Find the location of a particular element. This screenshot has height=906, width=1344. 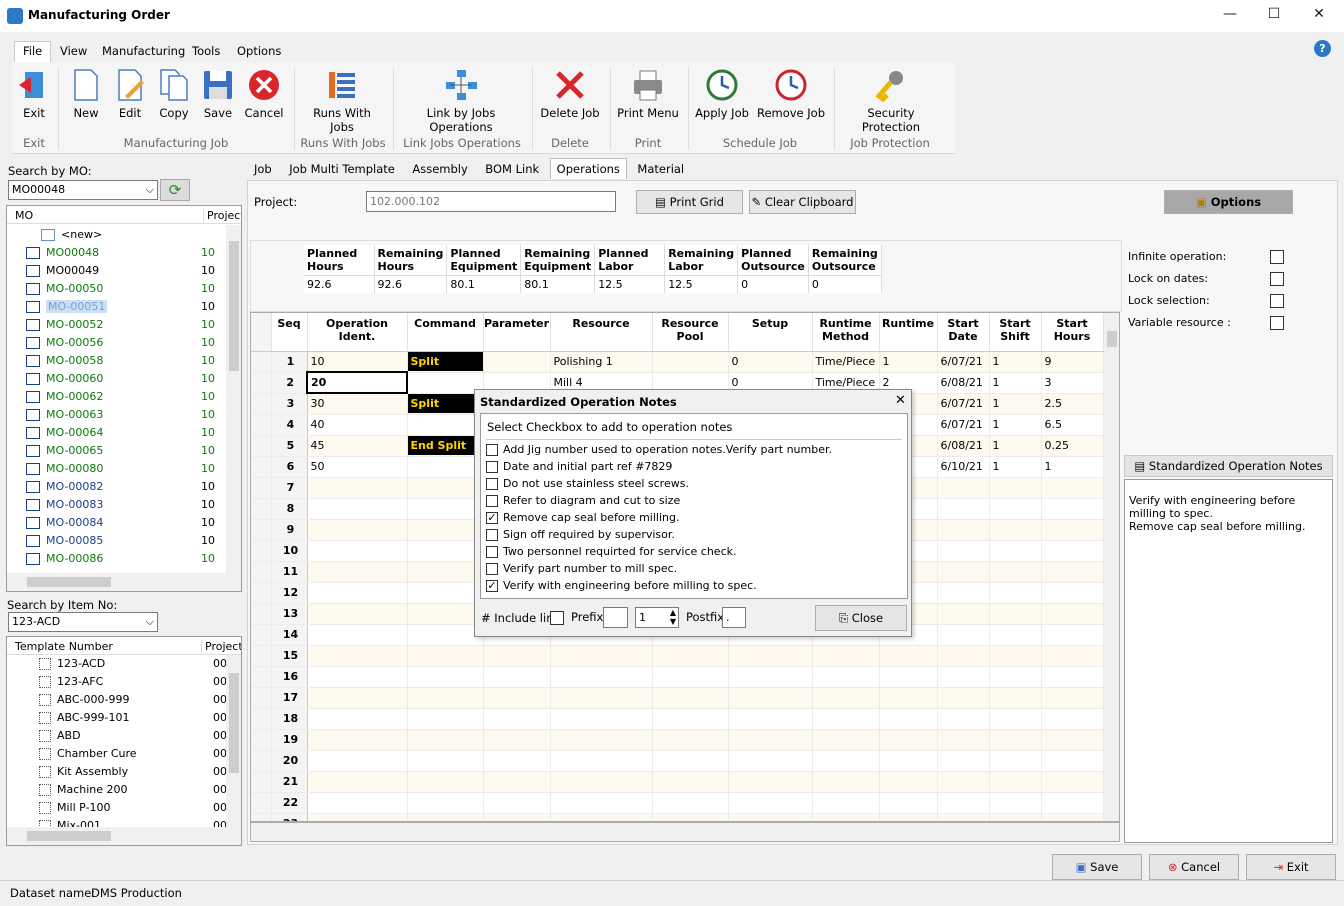

mo-tree-item: MO-00083 10 is located at coordinates (123, 505).